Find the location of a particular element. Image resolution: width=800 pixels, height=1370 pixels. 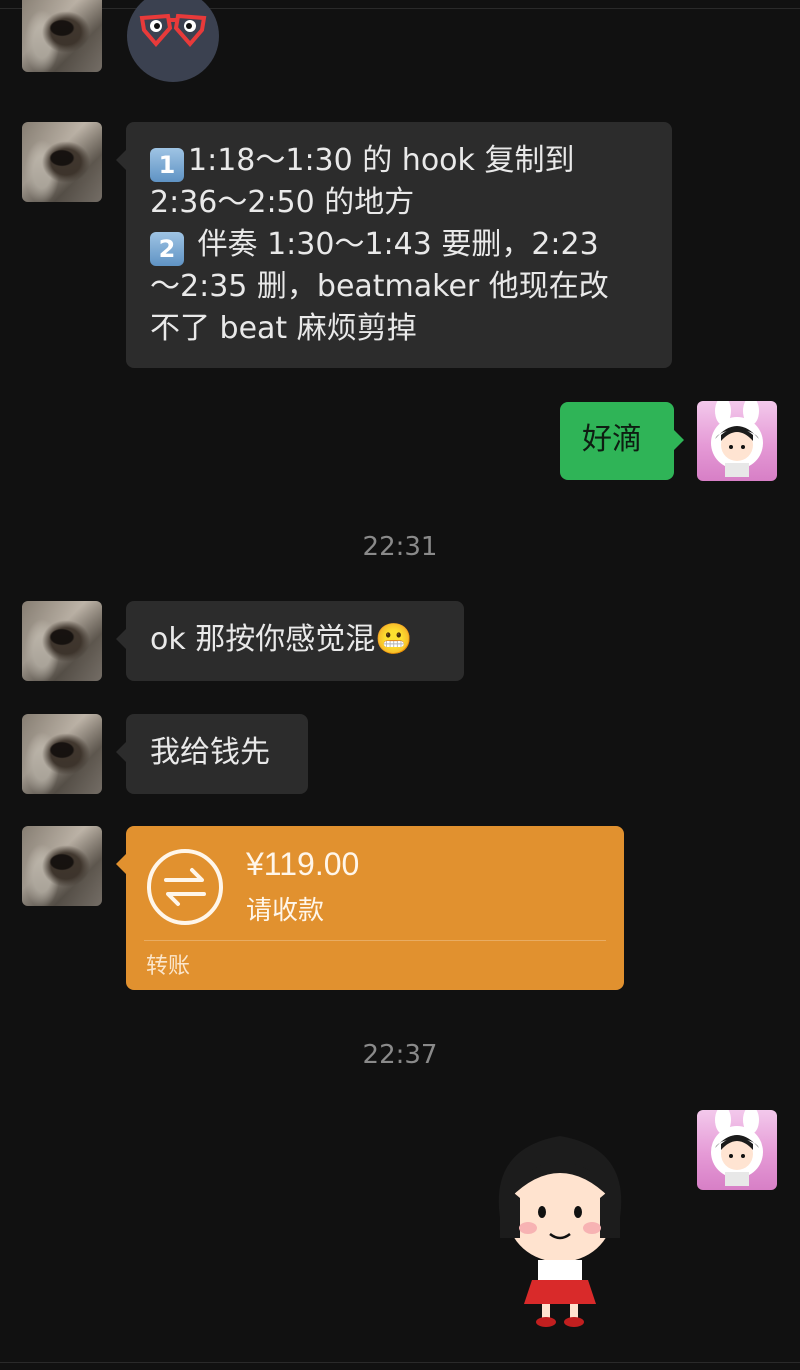

message-bubble-outgoing: 好滴 is located at coordinates (622, 441).